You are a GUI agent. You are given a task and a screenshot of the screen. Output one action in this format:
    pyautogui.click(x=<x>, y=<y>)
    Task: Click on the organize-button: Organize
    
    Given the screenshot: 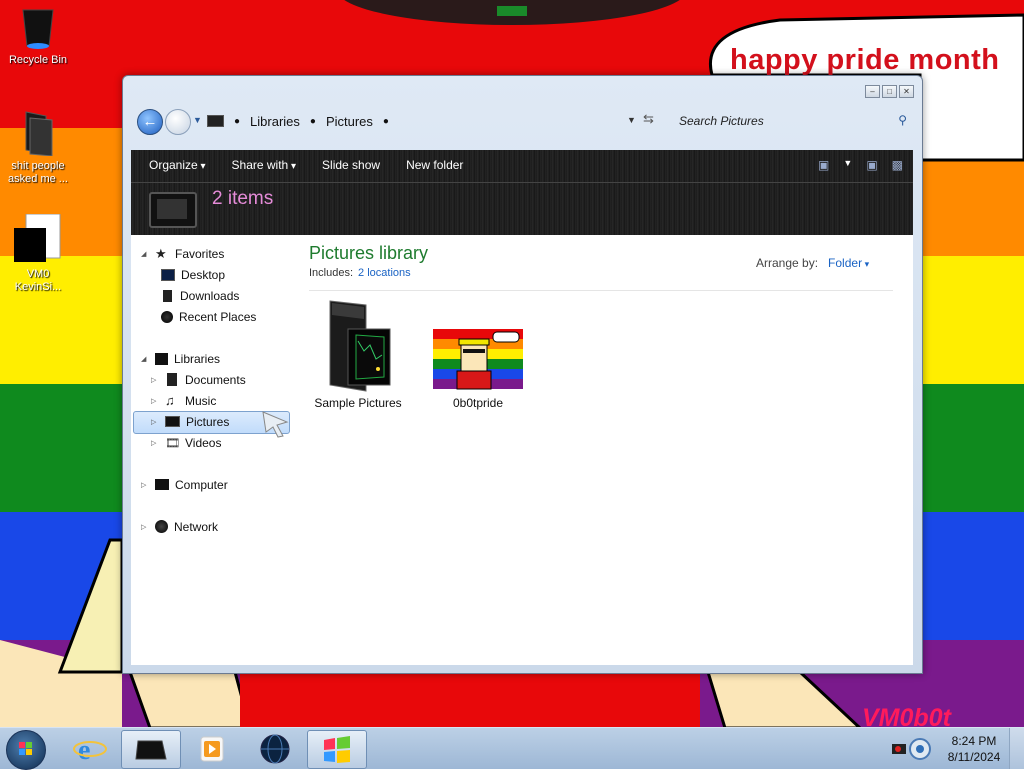 What is the action you would take?
    pyautogui.click(x=177, y=165)
    